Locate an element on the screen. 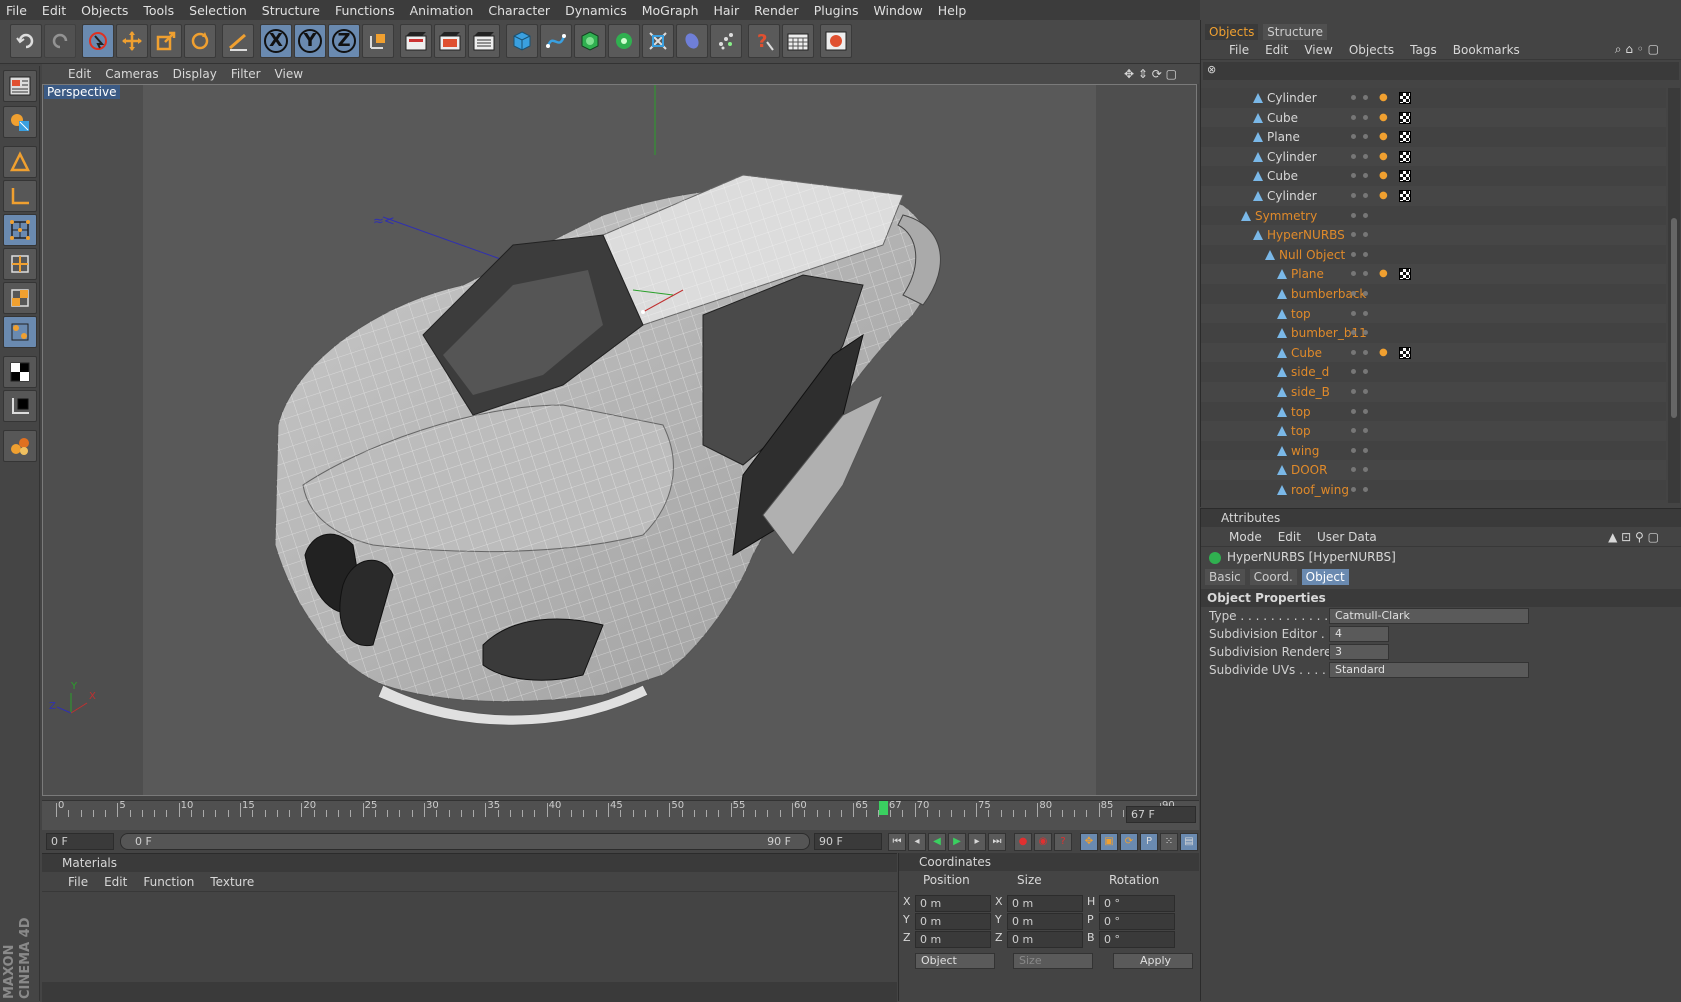  play-backwards-icon: ◀ is located at coordinates (937, 842).